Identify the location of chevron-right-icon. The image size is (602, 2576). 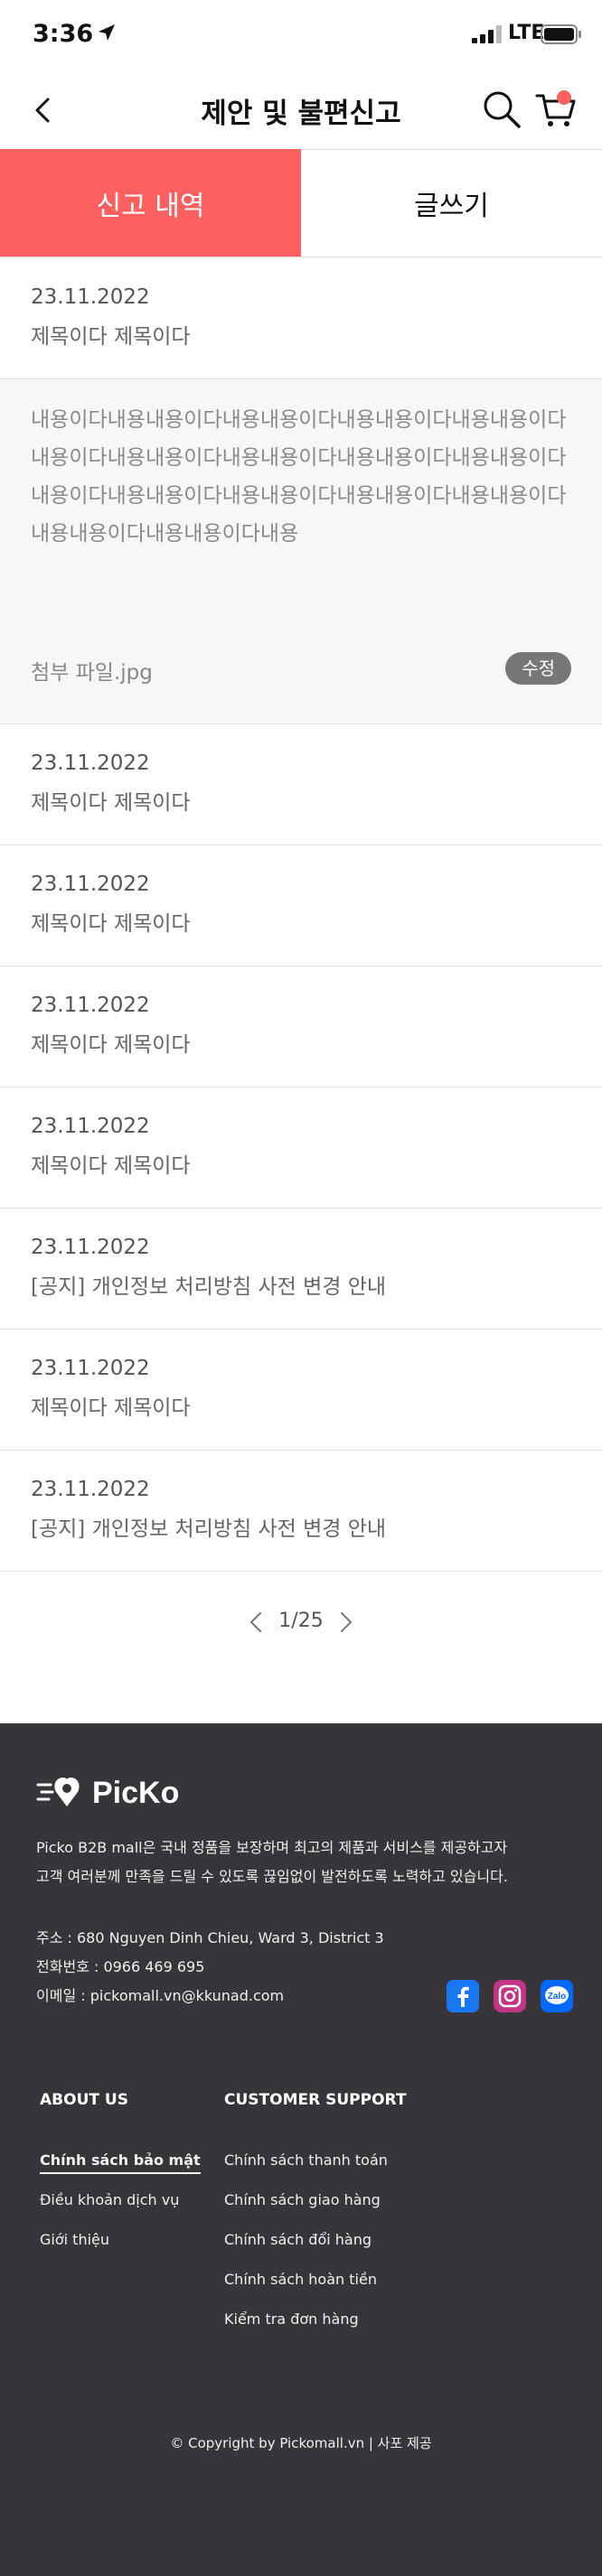
(345, 1622).